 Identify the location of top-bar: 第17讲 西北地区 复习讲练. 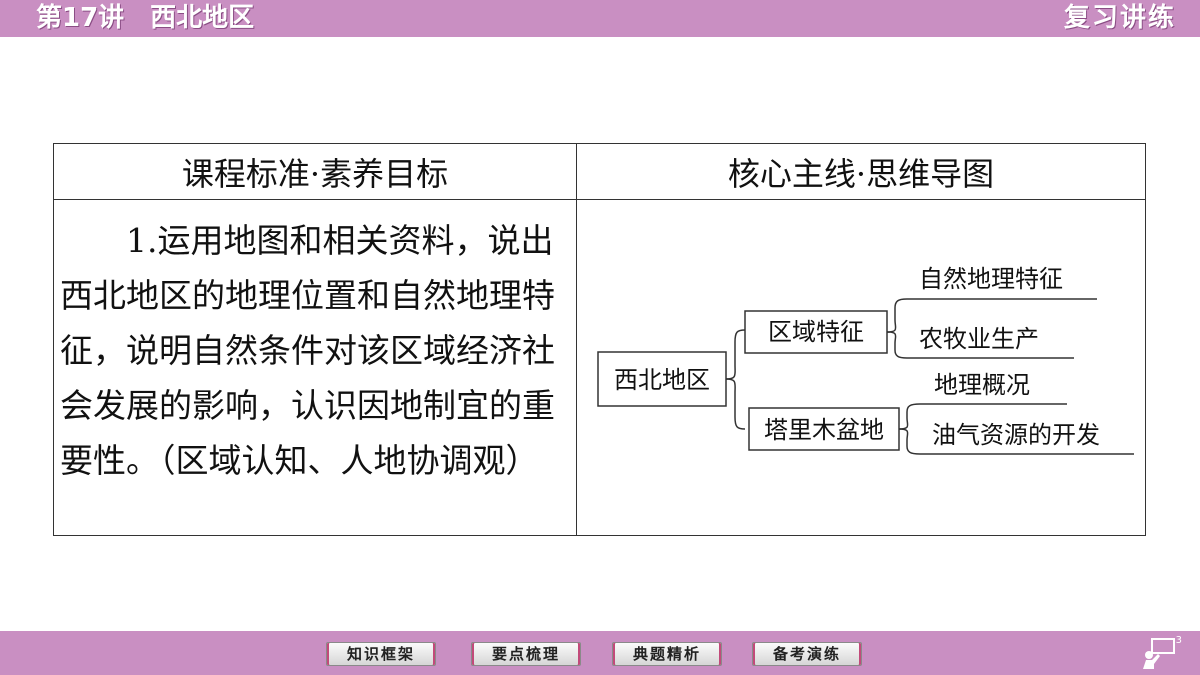
(600, 18).